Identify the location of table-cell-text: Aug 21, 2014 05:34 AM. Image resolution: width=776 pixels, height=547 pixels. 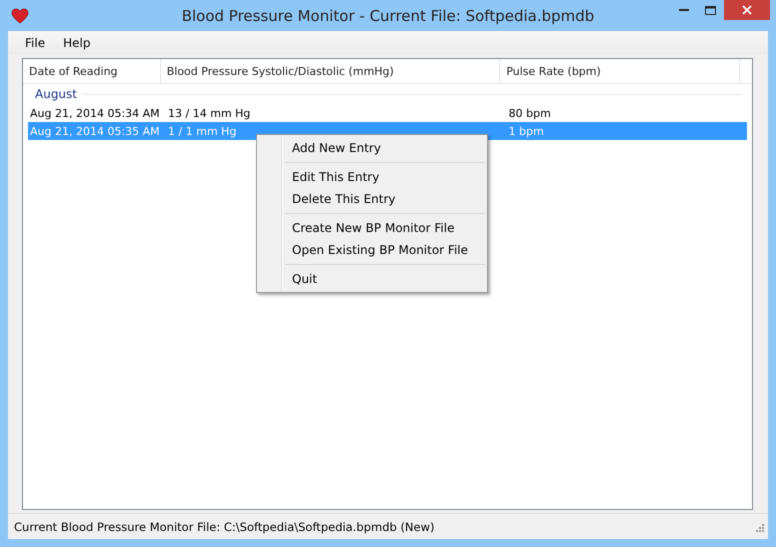
(95, 113).